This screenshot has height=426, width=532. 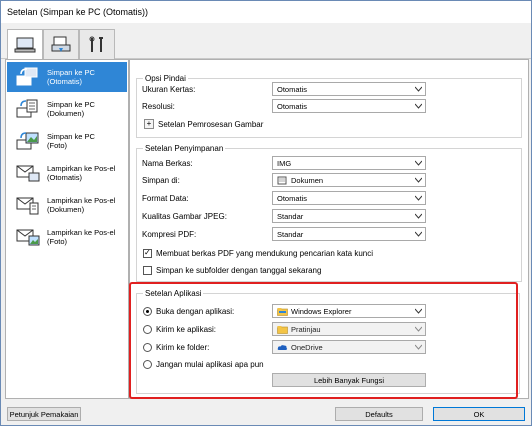 What do you see at coordinates (28, 205) in the screenshot?
I see `email-document-icon` at bounding box center [28, 205].